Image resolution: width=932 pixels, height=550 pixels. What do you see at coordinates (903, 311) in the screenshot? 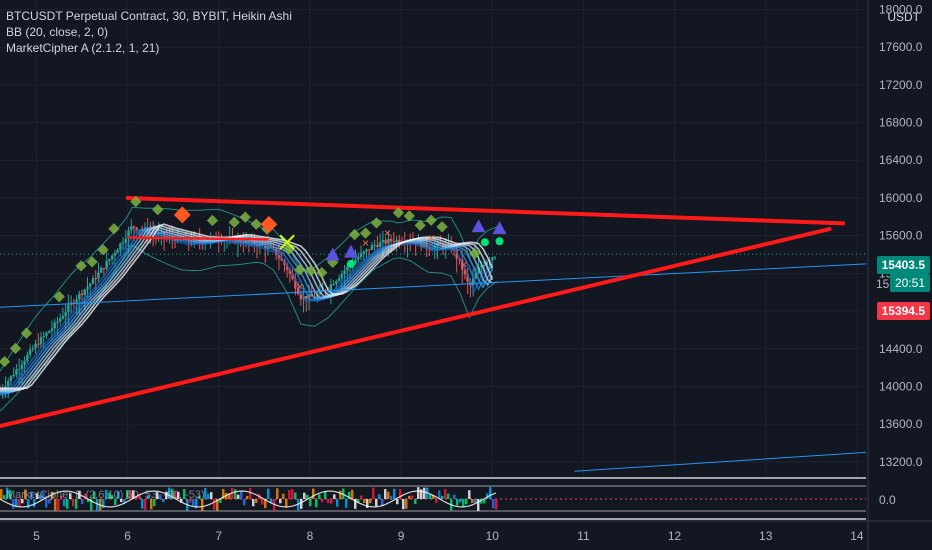
I see `secondary-price-tag: 15394.5` at bounding box center [903, 311].